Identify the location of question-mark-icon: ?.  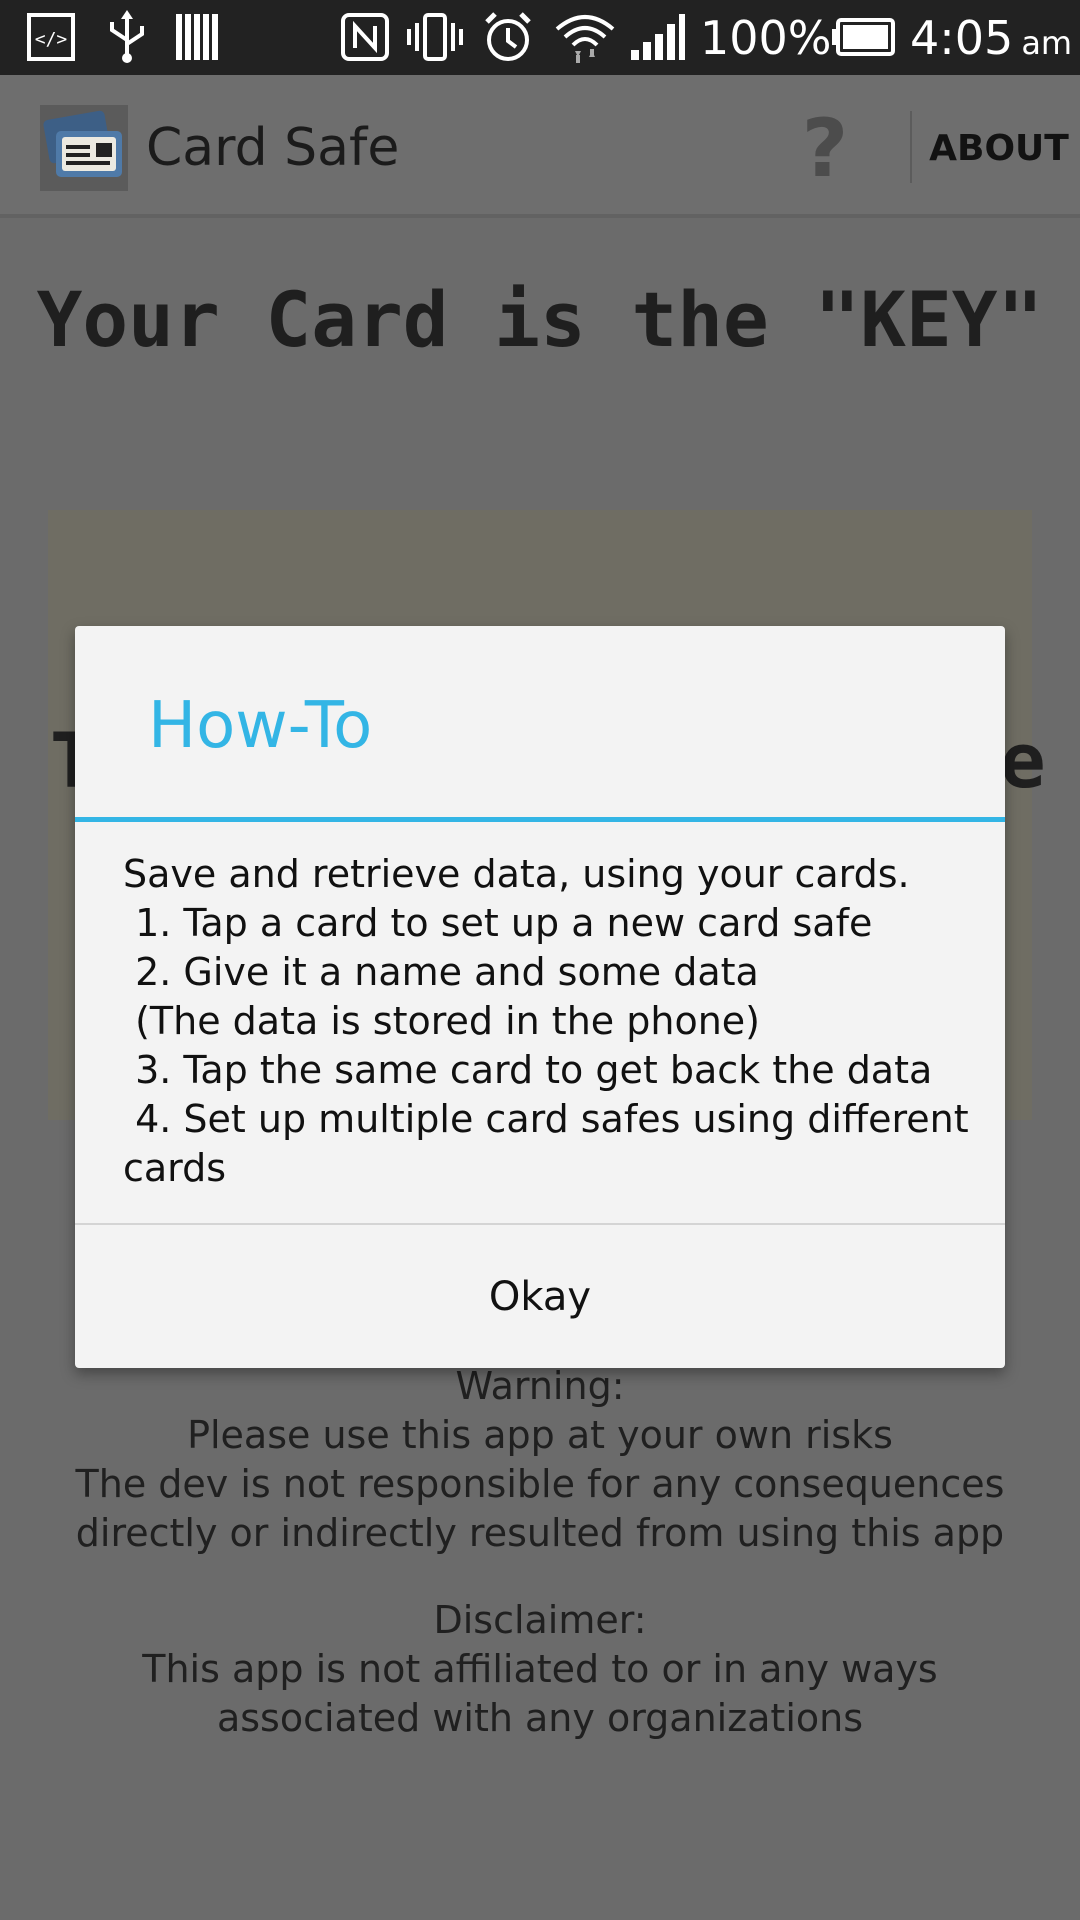
(825, 148).